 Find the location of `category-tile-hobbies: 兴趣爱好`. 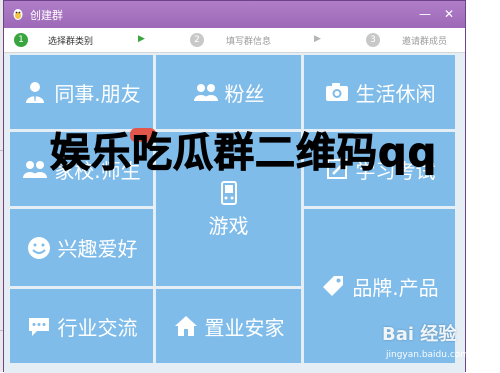

category-tile-hobbies: 兴趣爱好 is located at coordinates (81, 247).